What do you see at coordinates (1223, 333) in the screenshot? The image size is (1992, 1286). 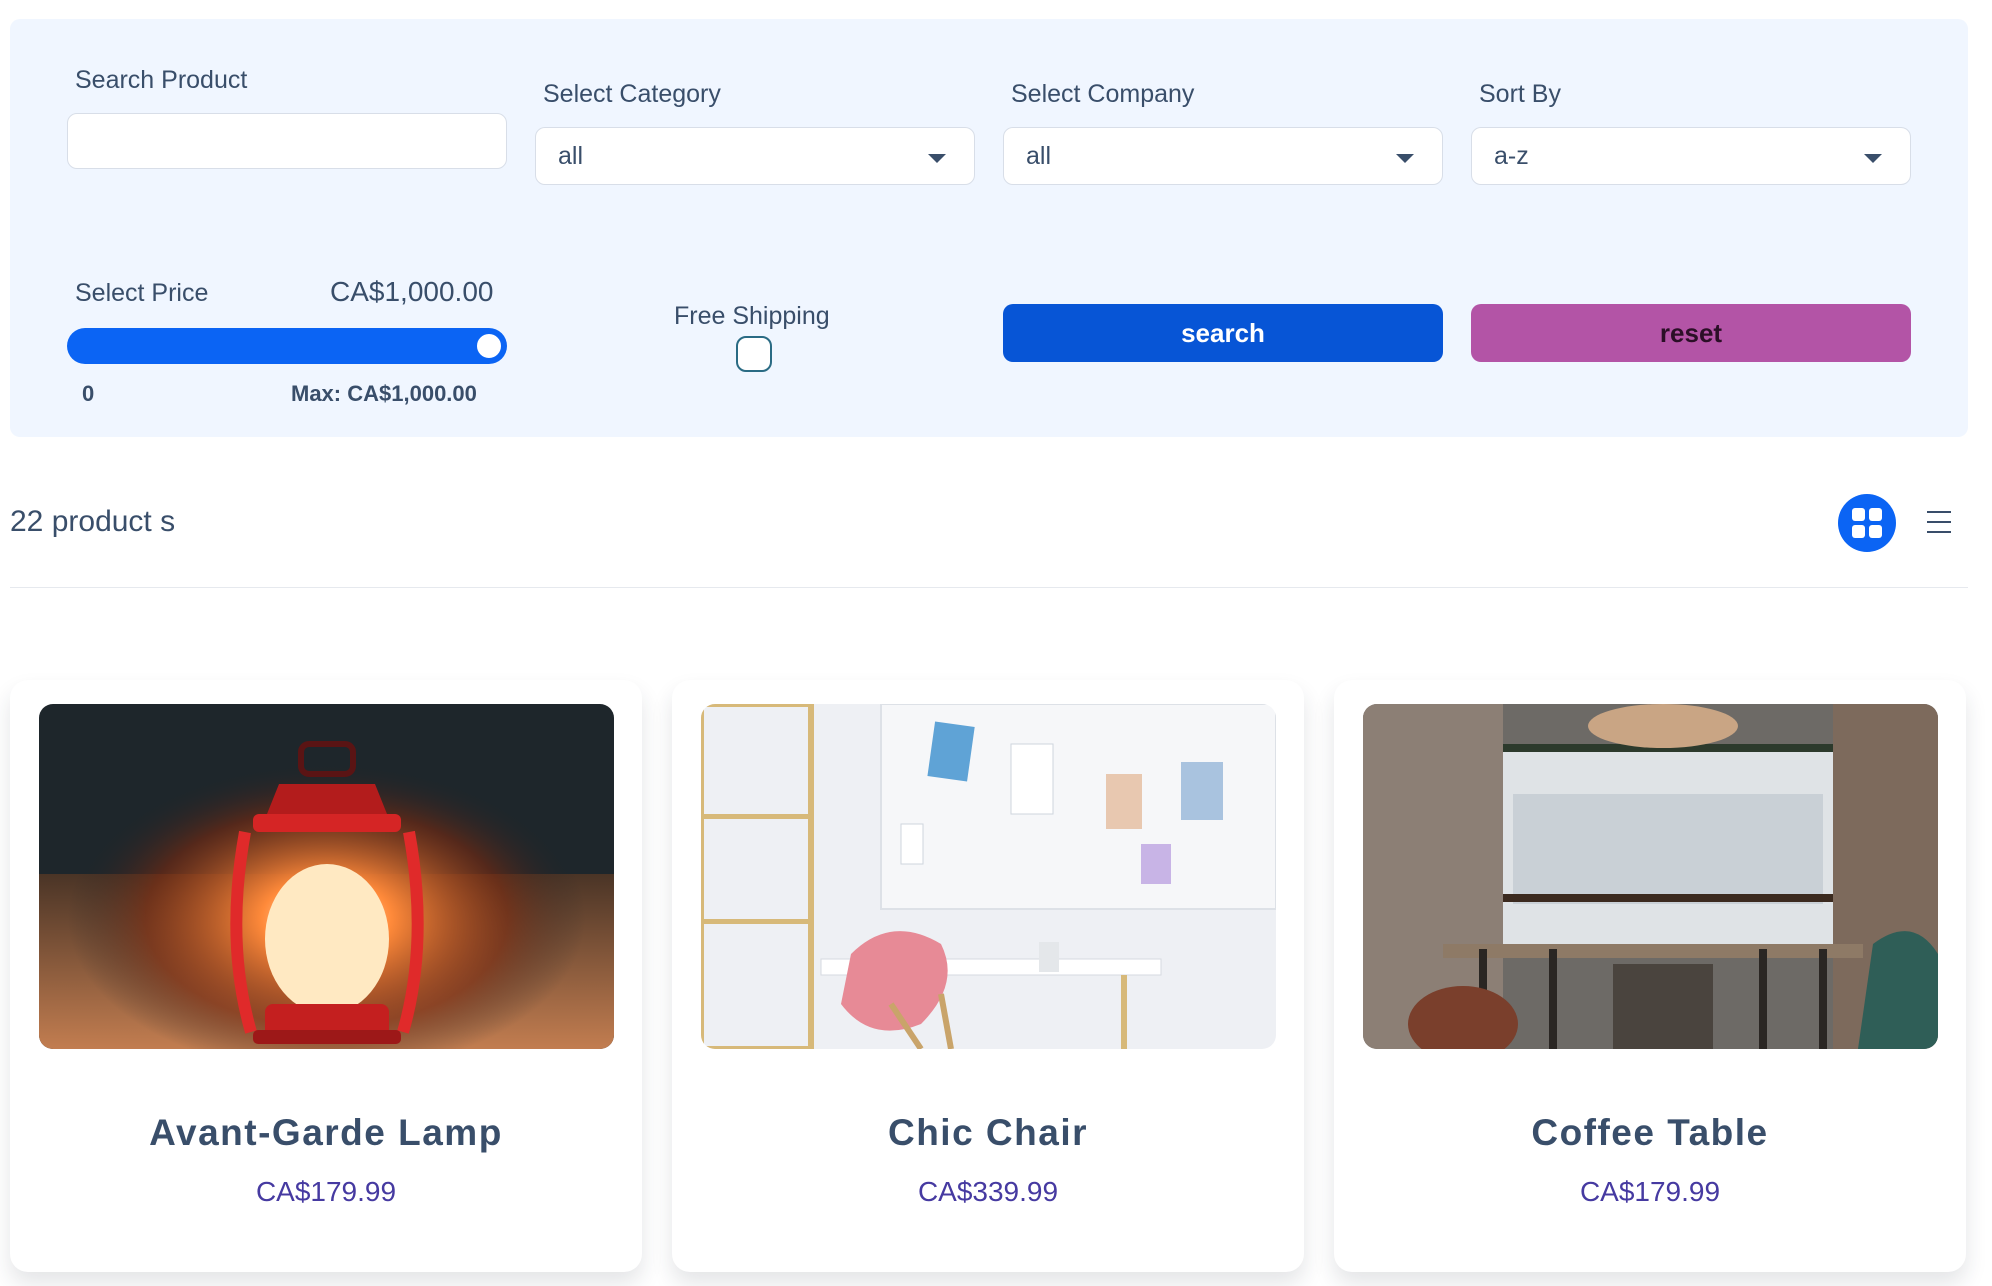 I see `search-button: search` at bounding box center [1223, 333].